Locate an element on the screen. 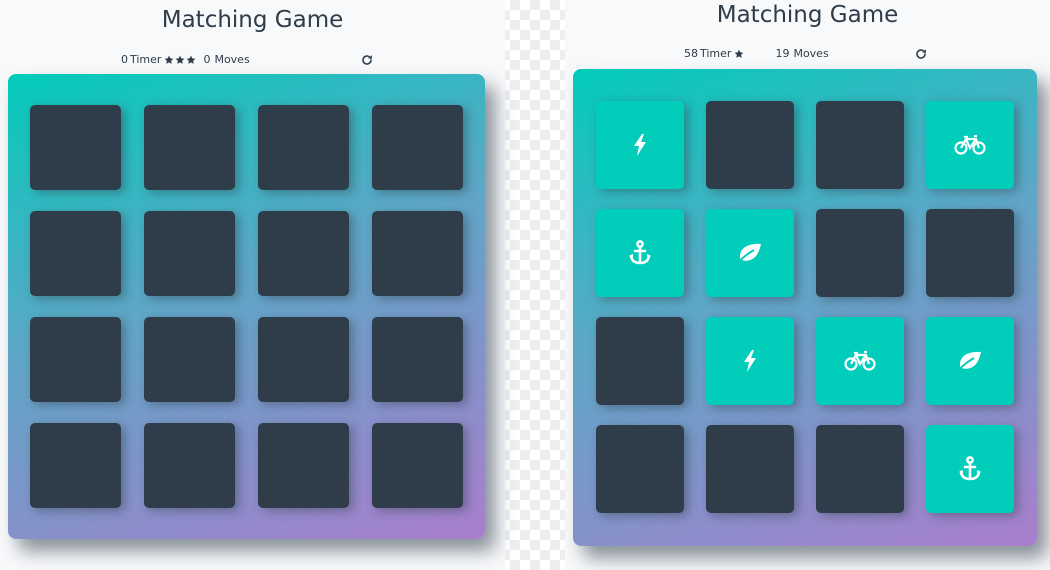 The width and height of the screenshot is (1050, 570). score-panel: 0 Timer 0 Moves is located at coordinates (185, 59).